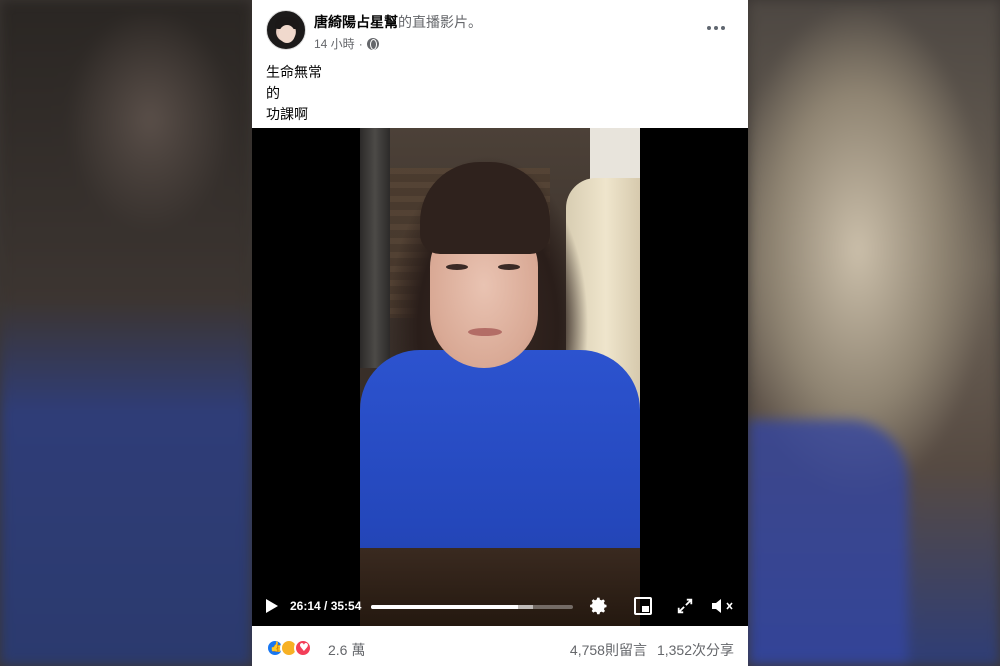 The height and width of the screenshot is (666, 1000). I want to click on love-icon, so click(303, 648).